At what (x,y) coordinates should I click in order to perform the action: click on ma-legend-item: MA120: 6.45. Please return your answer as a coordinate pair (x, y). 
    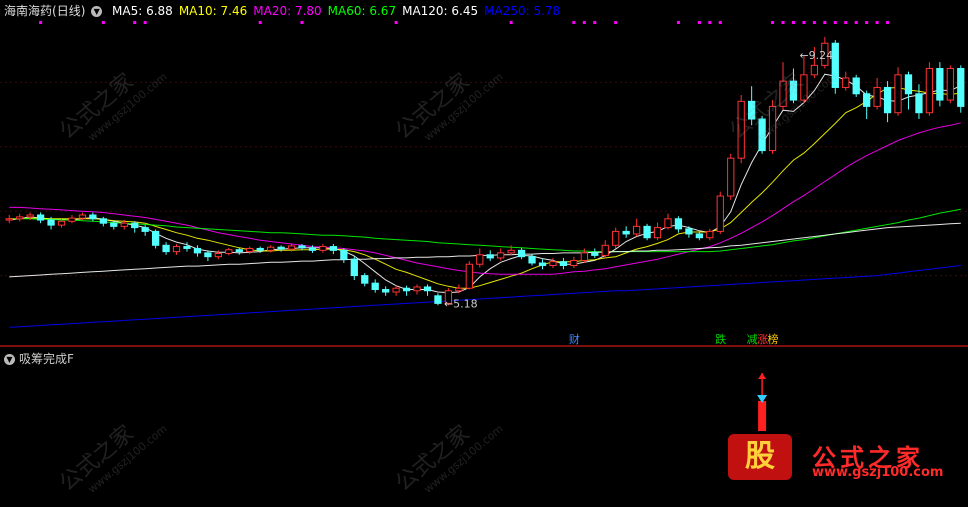
    Looking at the image, I should click on (440, 11).